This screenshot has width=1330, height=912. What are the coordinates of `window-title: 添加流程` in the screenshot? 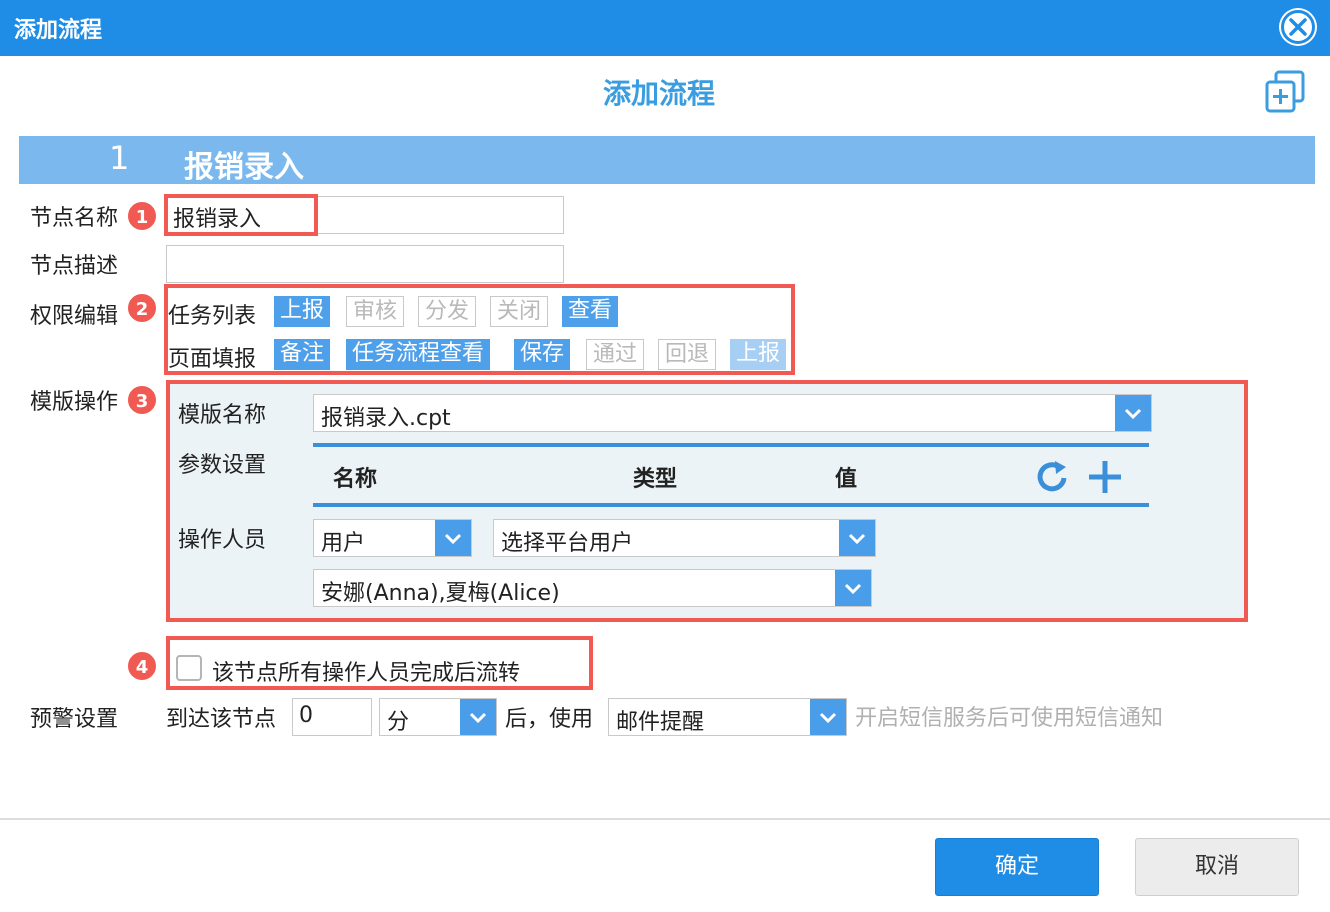 It's located at (58, 30).